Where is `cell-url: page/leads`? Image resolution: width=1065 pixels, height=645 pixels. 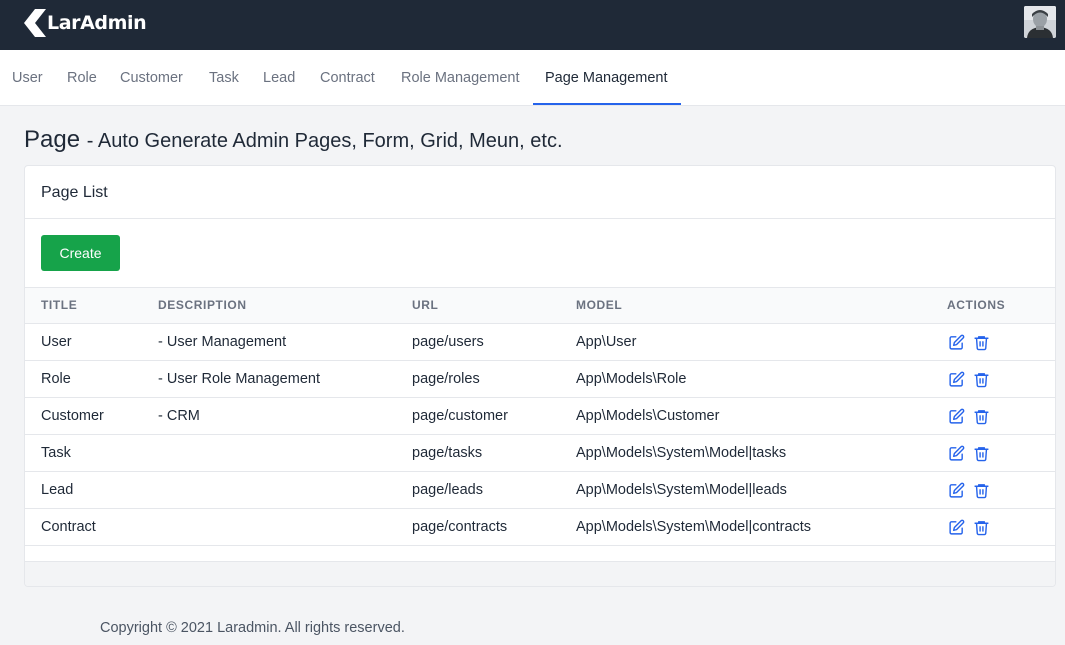
cell-url: page/leads is located at coordinates (447, 490).